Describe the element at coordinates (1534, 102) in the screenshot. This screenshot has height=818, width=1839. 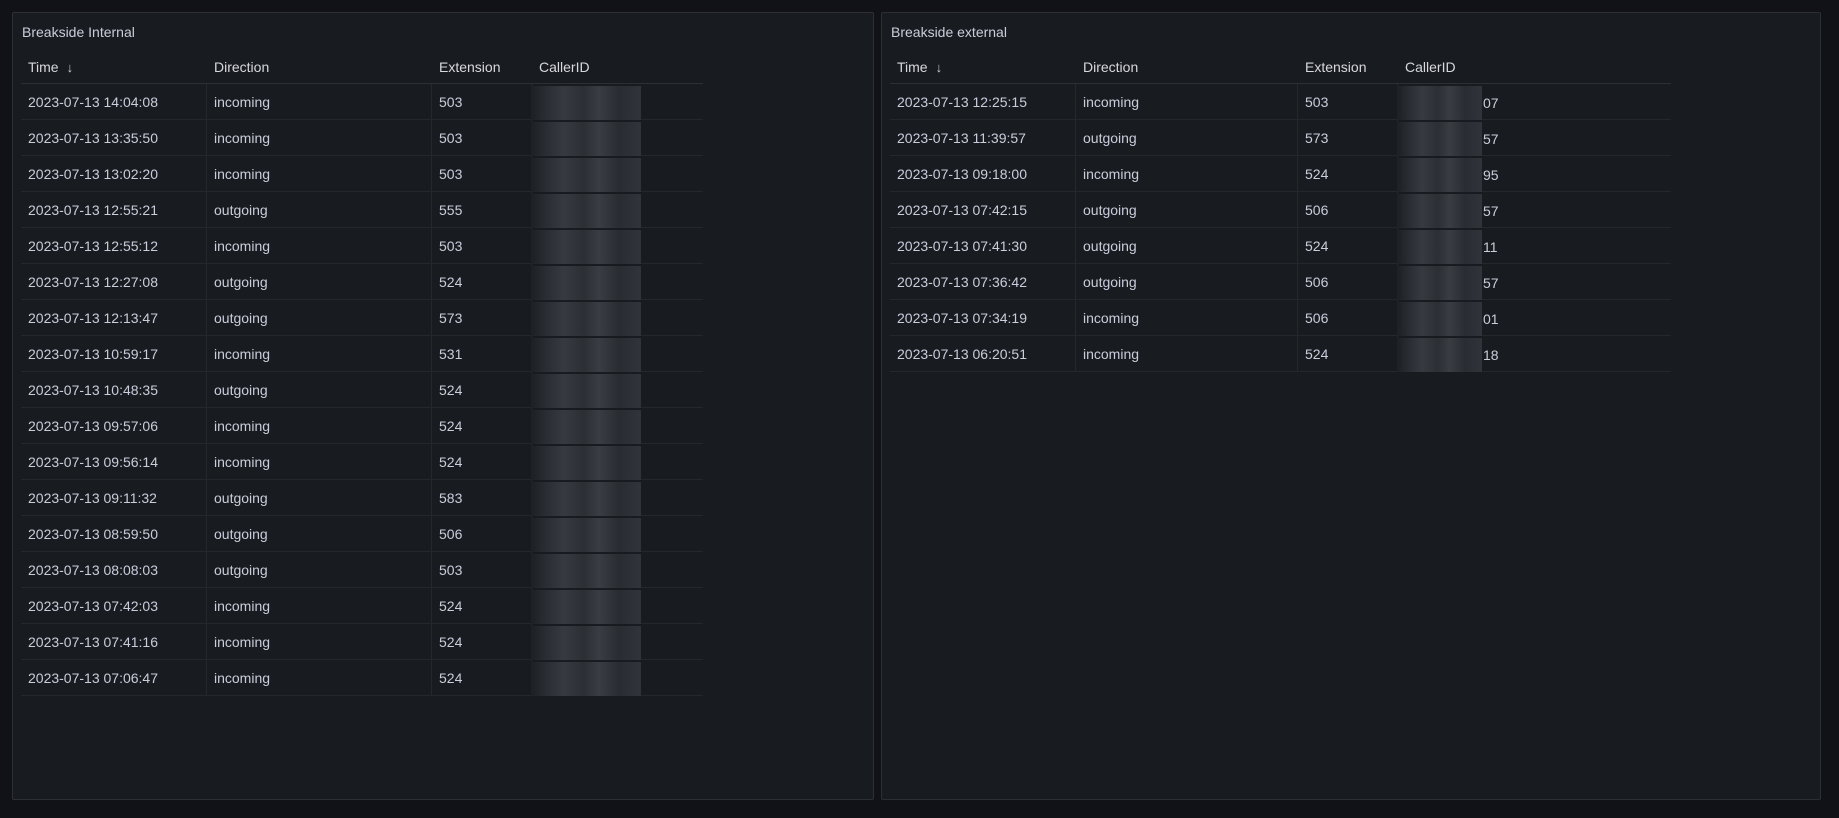
I see `cell-callerid: 07` at that location.